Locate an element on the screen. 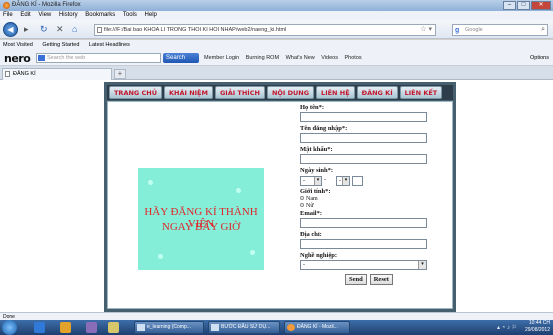 The width and height of the screenshot is (553, 335). send-button: Send is located at coordinates (356, 279).